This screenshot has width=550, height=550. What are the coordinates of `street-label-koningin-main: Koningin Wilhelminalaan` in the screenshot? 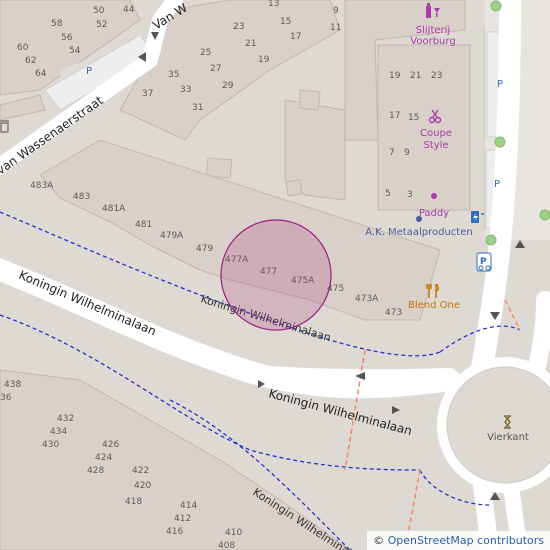 It's located at (87, 303).